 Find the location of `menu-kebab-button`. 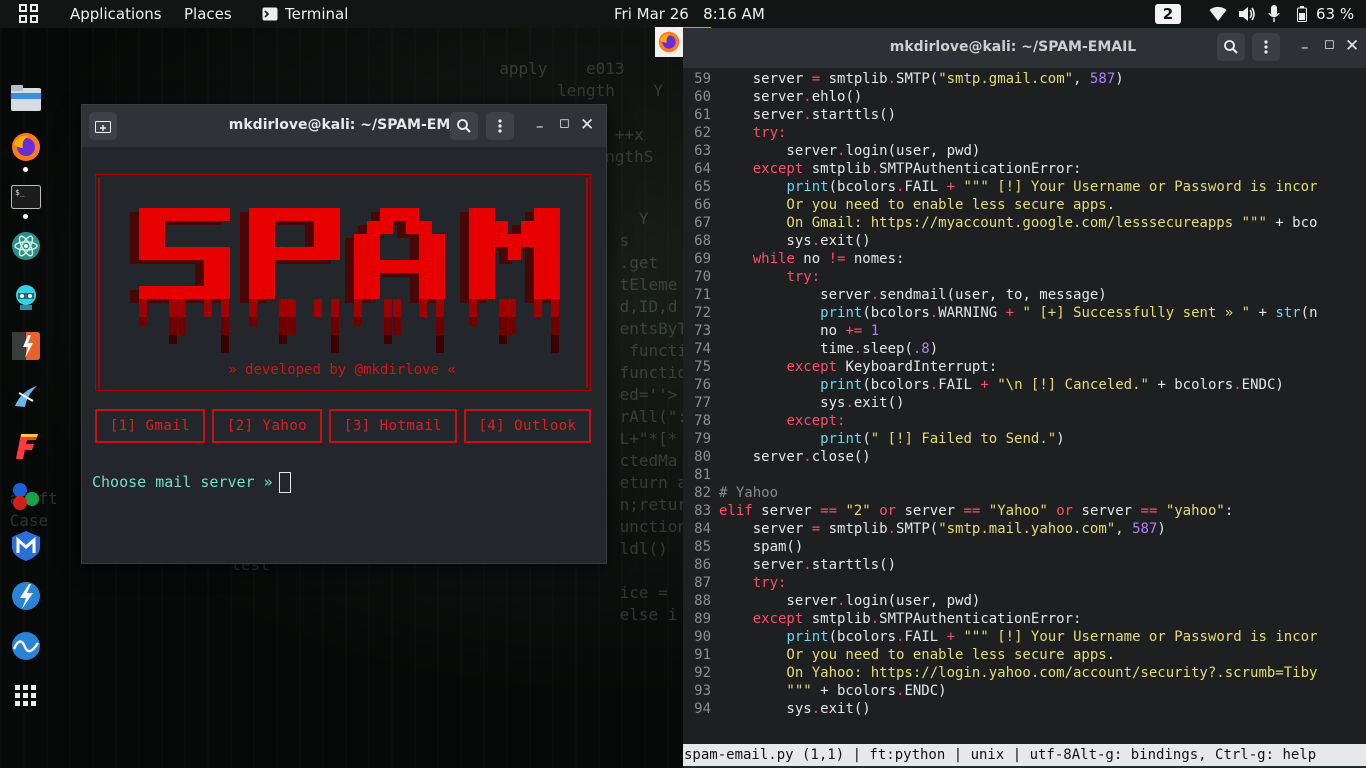

menu-kebab-button is located at coordinates (500, 126).